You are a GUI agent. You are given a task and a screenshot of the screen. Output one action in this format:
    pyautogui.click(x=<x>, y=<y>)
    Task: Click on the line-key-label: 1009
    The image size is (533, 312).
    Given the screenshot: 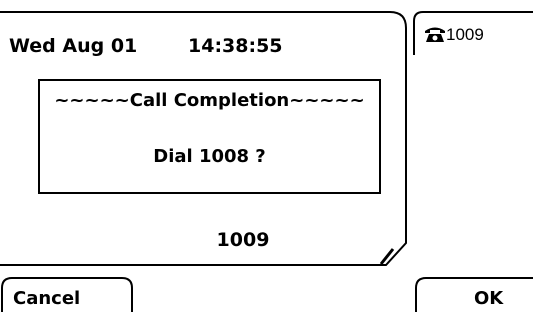 What is the action you would take?
    pyautogui.click(x=465, y=34)
    